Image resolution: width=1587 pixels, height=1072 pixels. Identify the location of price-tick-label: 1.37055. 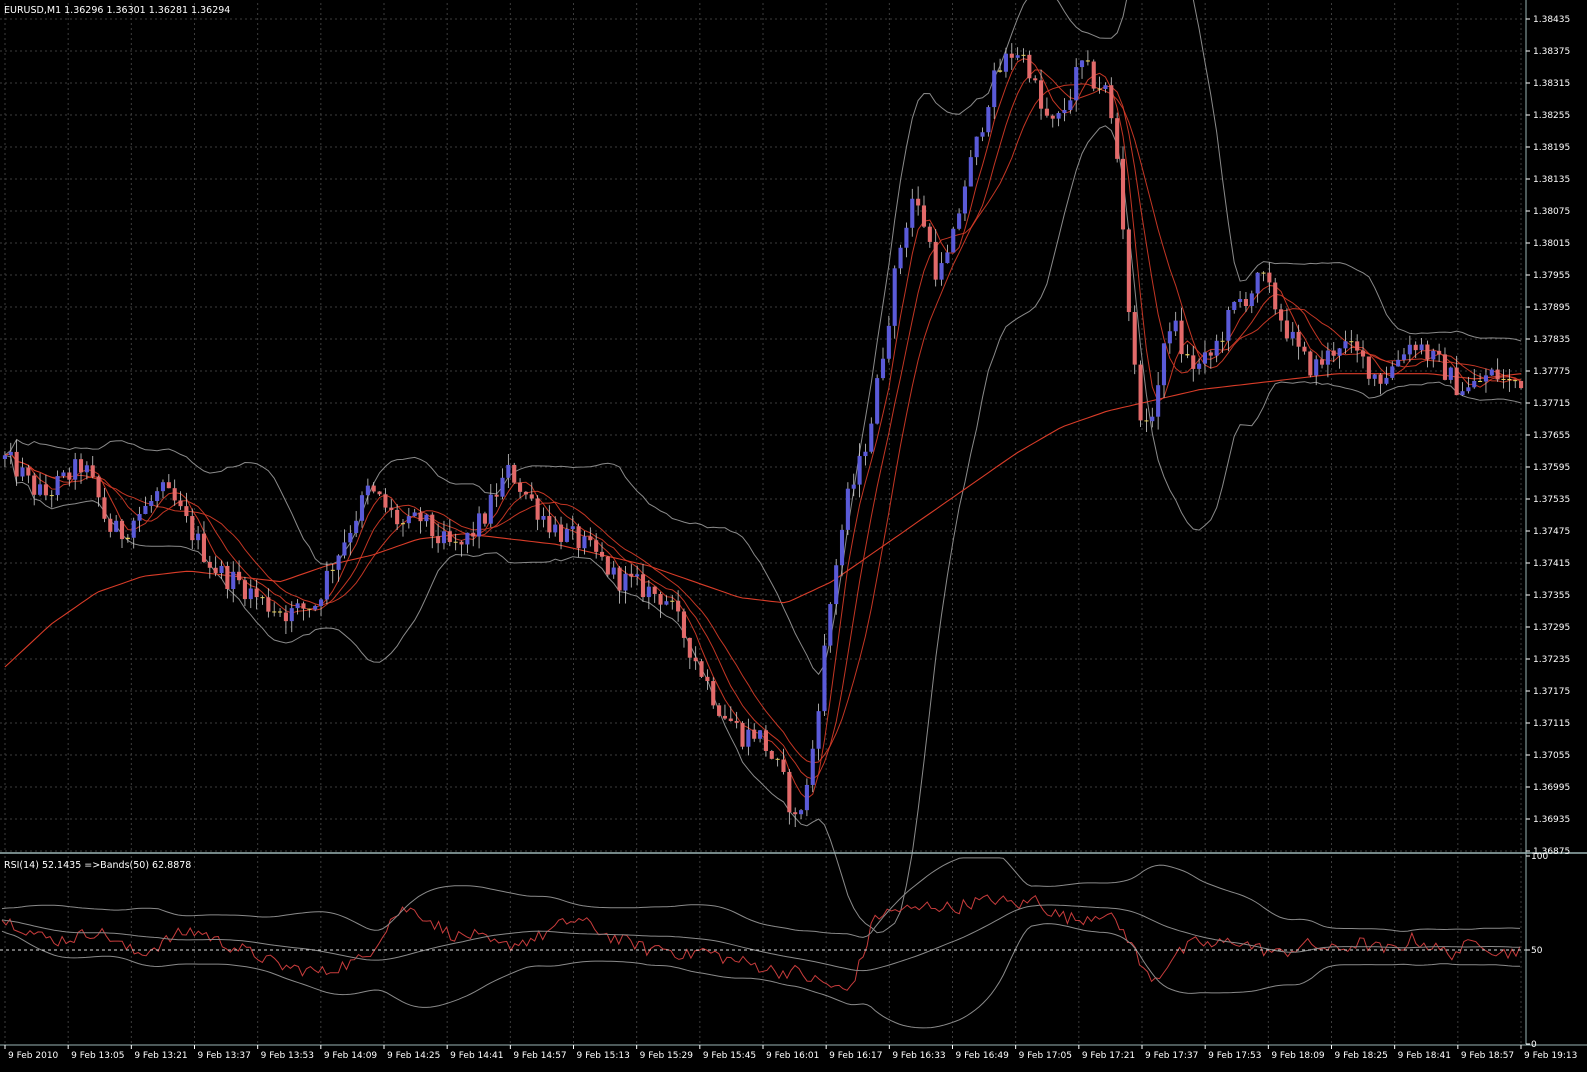
(1551, 756).